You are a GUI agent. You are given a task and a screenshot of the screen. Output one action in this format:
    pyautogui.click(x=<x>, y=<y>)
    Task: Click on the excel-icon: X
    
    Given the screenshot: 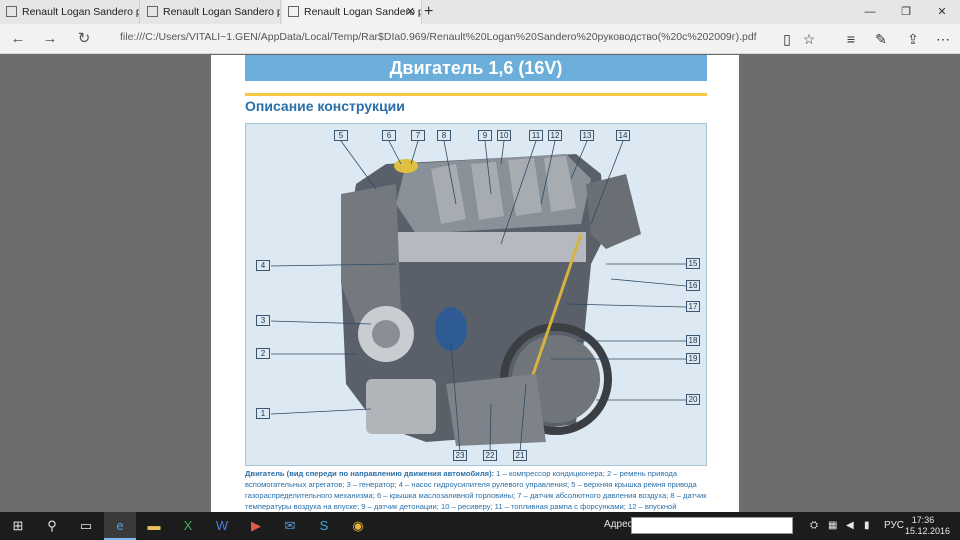 What is the action you would take?
    pyautogui.click(x=188, y=526)
    